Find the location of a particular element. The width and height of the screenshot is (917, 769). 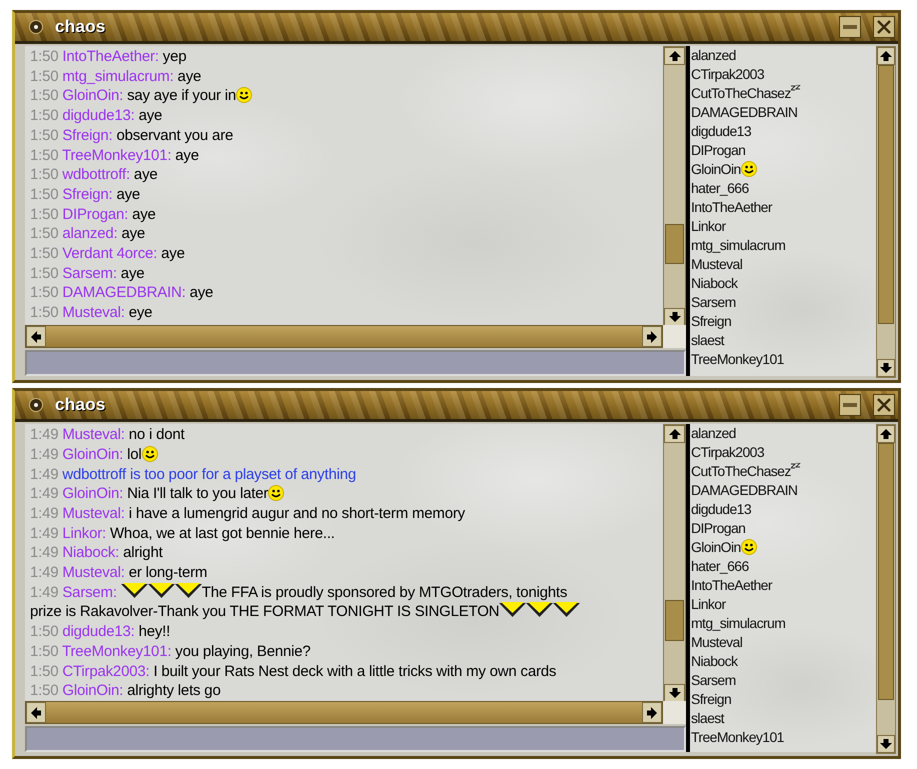

message-user: DAMAGEDBRAIN: is located at coordinates (124, 293).